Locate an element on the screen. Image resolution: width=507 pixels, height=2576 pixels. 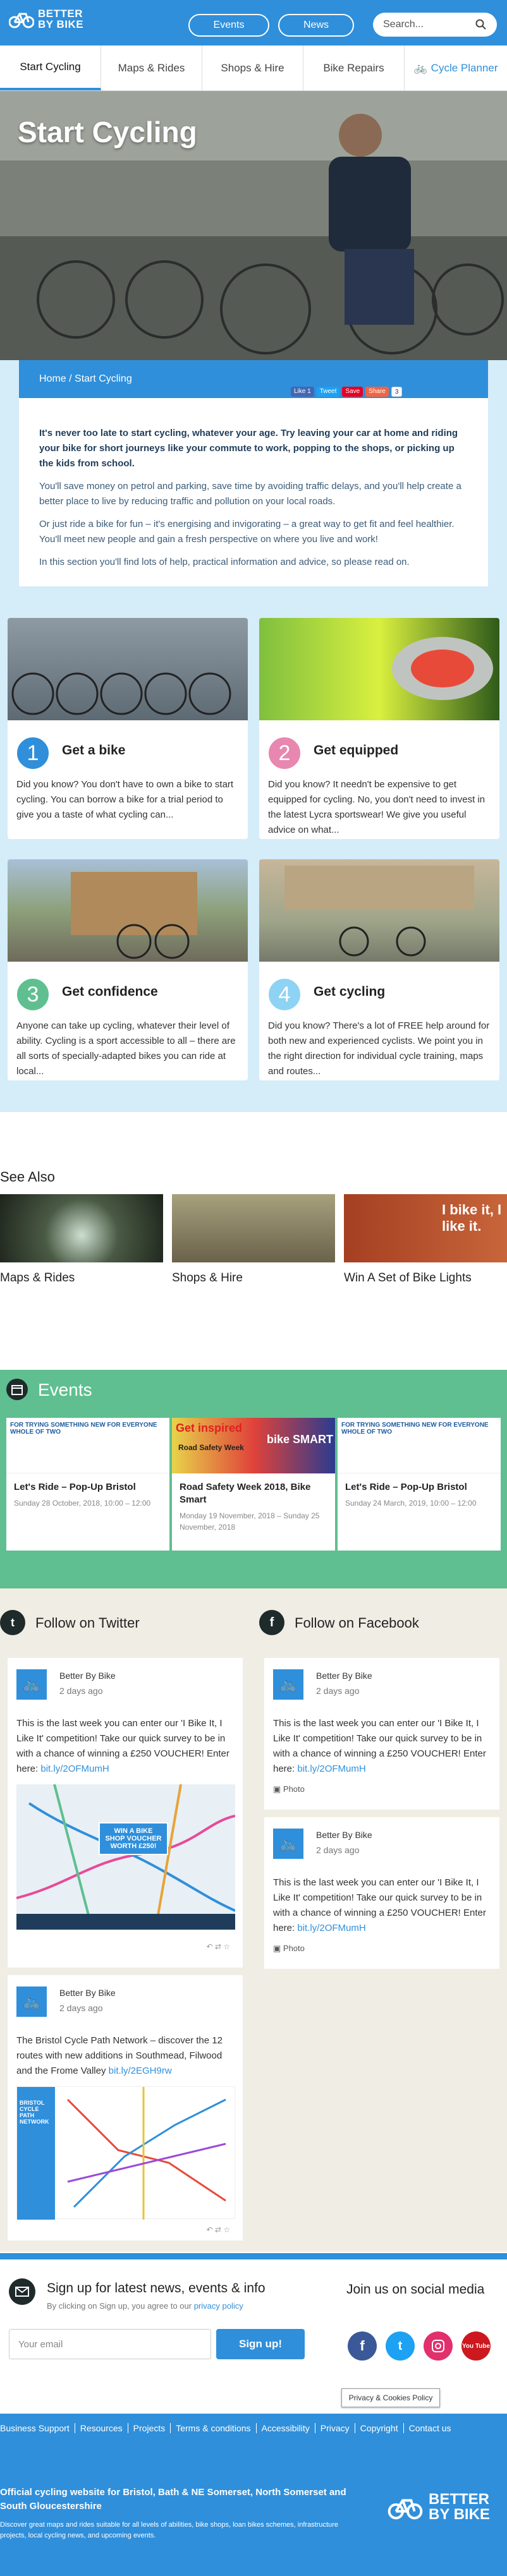
footer-link: Resources is located at coordinates (102, 2428).